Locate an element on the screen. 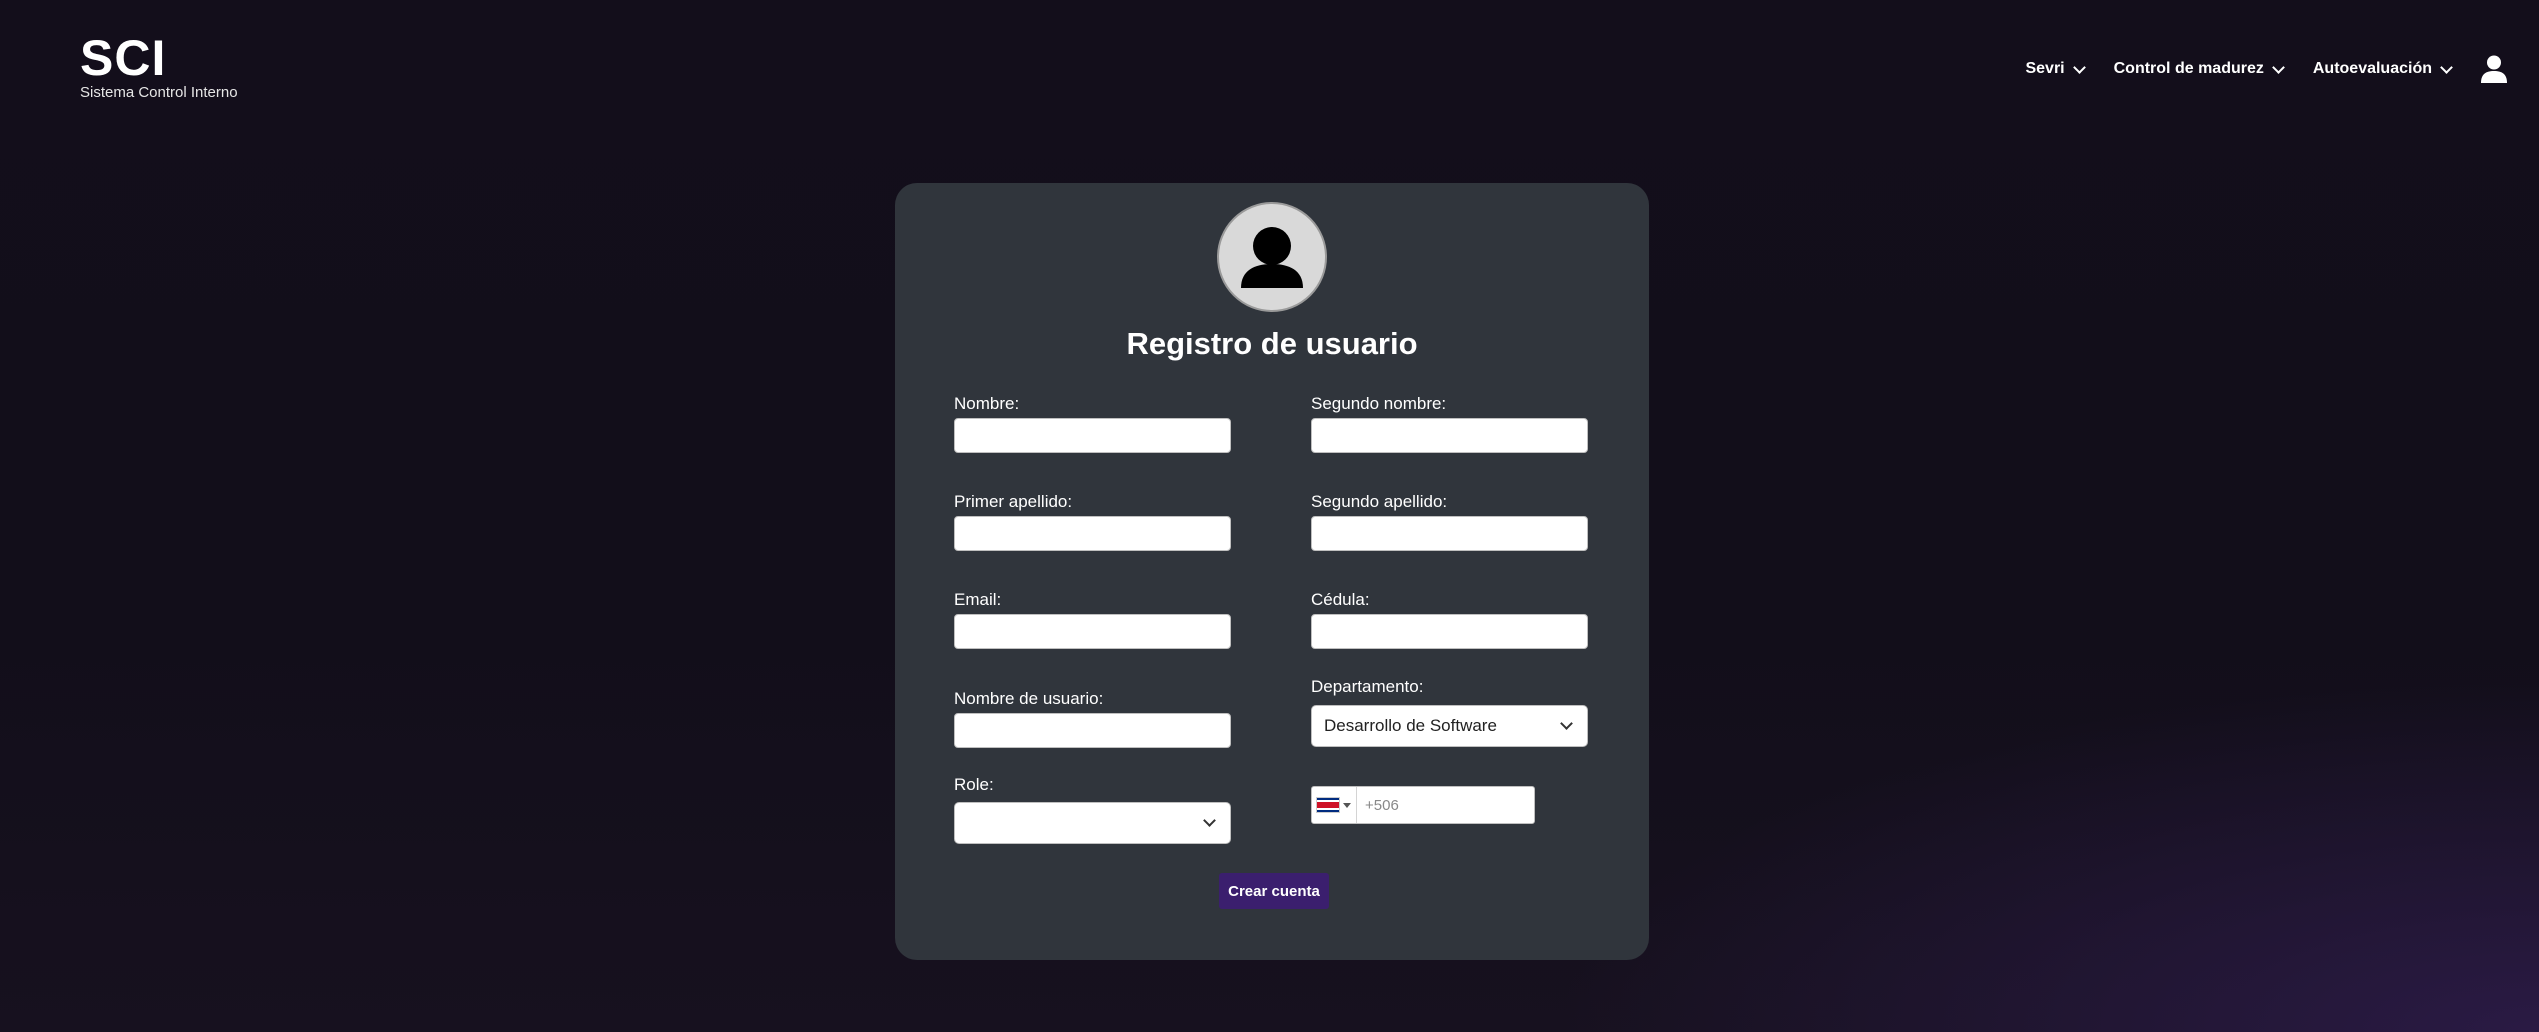 The height and width of the screenshot is (1032, 2539). country-code-selector is located at coordinates (1334, 805).